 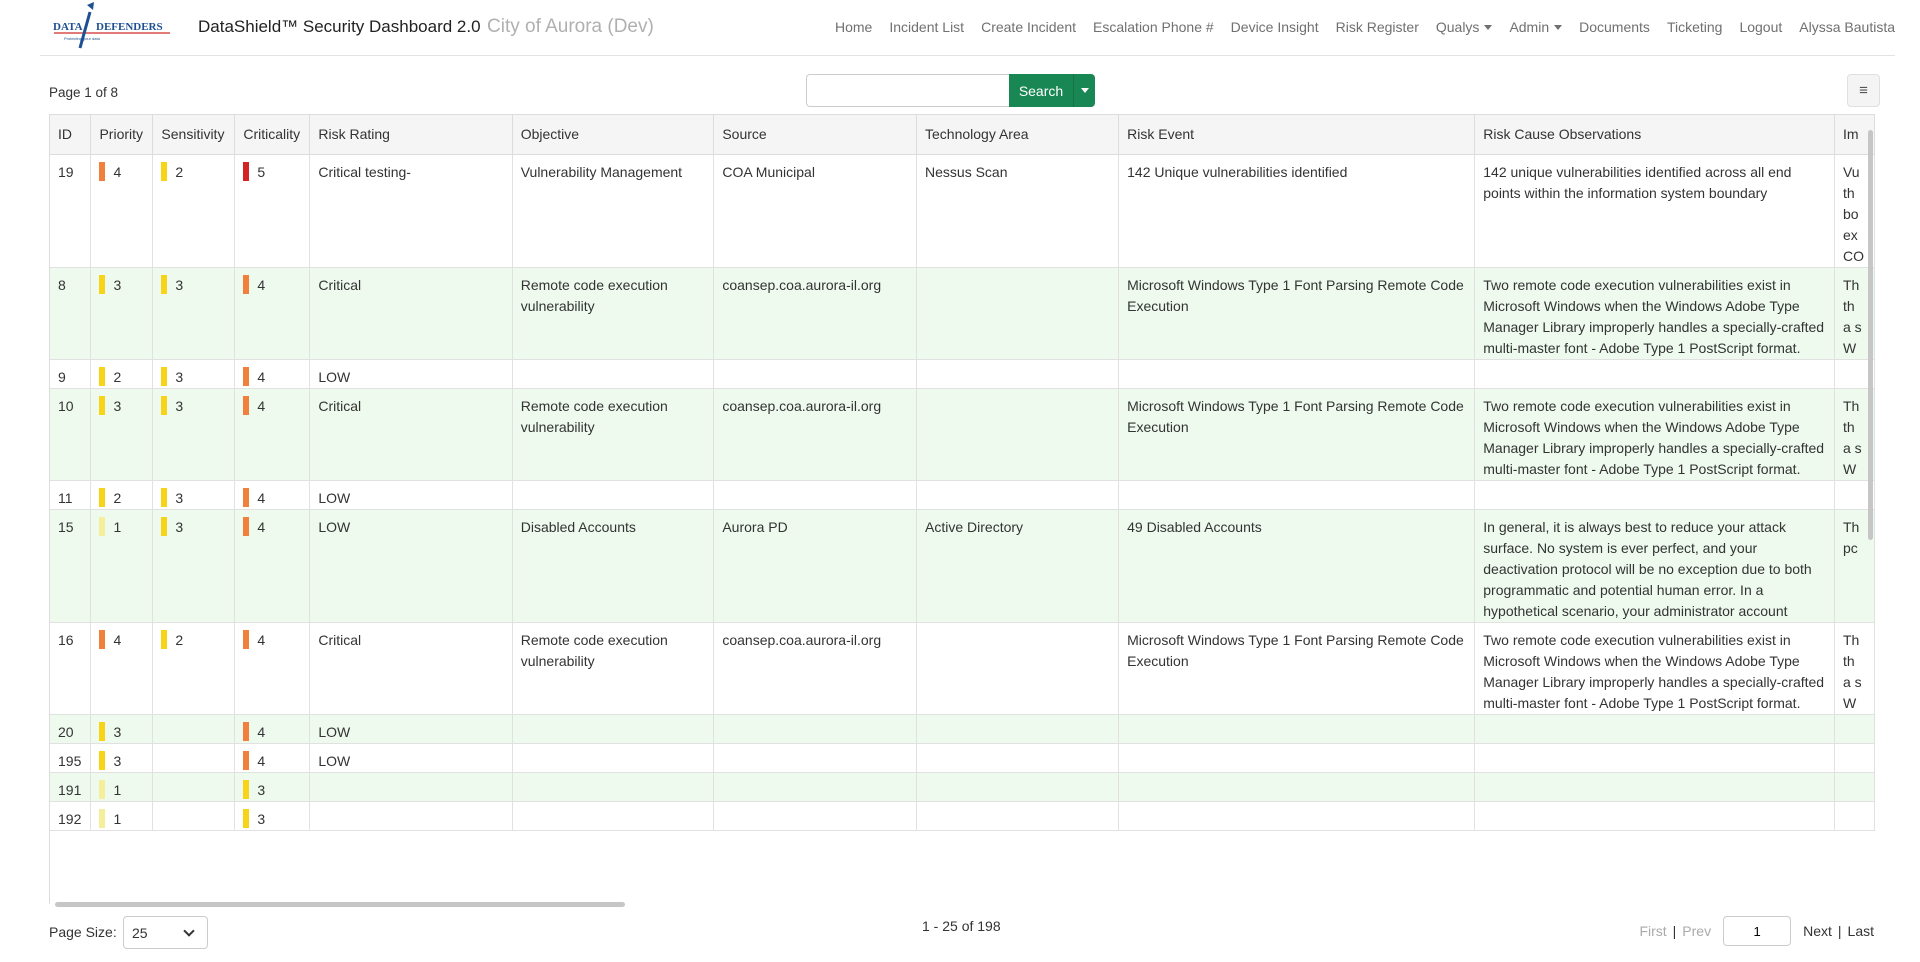 I want to click on cell-priority: 4, so click(x=122, y=211).